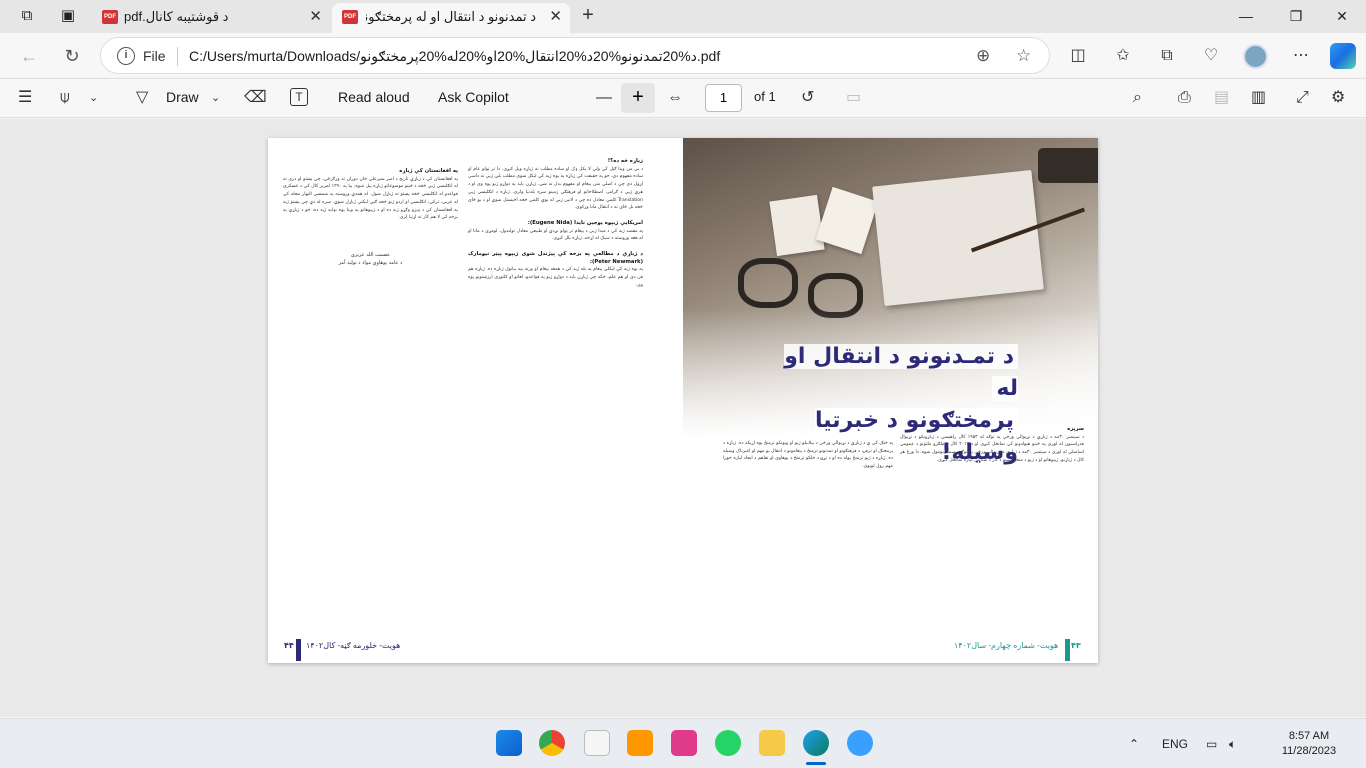  I want to click on page-number-input: 1, so click(723, 98).